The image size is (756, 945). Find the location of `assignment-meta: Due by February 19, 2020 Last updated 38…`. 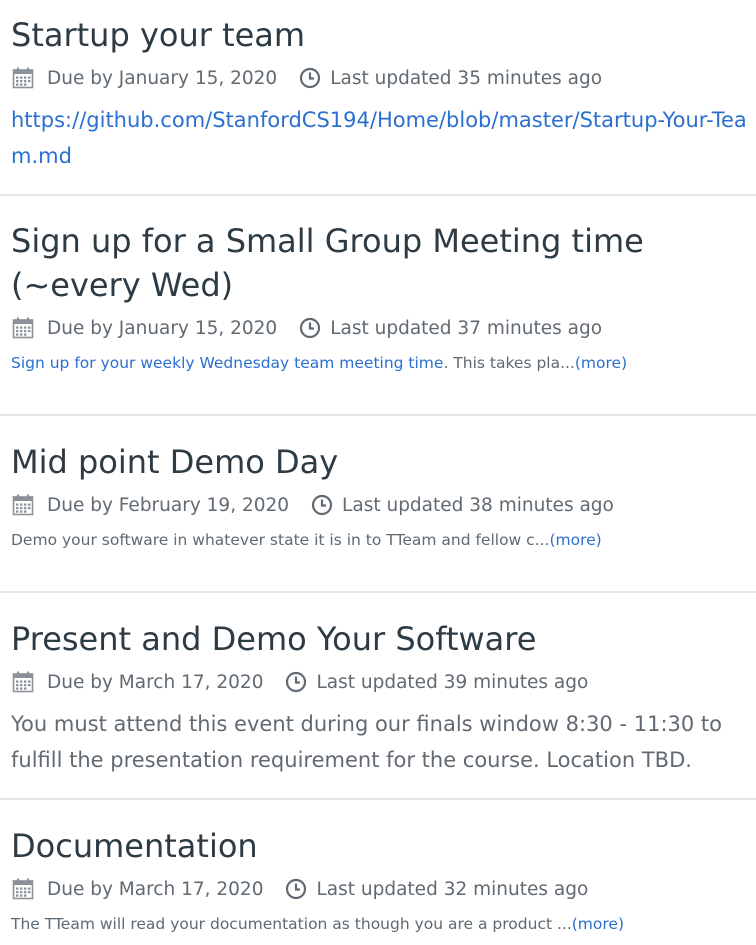

assignment-meta: Due by February 19, 2020 Last updated 38… is located at coordinates (312, 505).